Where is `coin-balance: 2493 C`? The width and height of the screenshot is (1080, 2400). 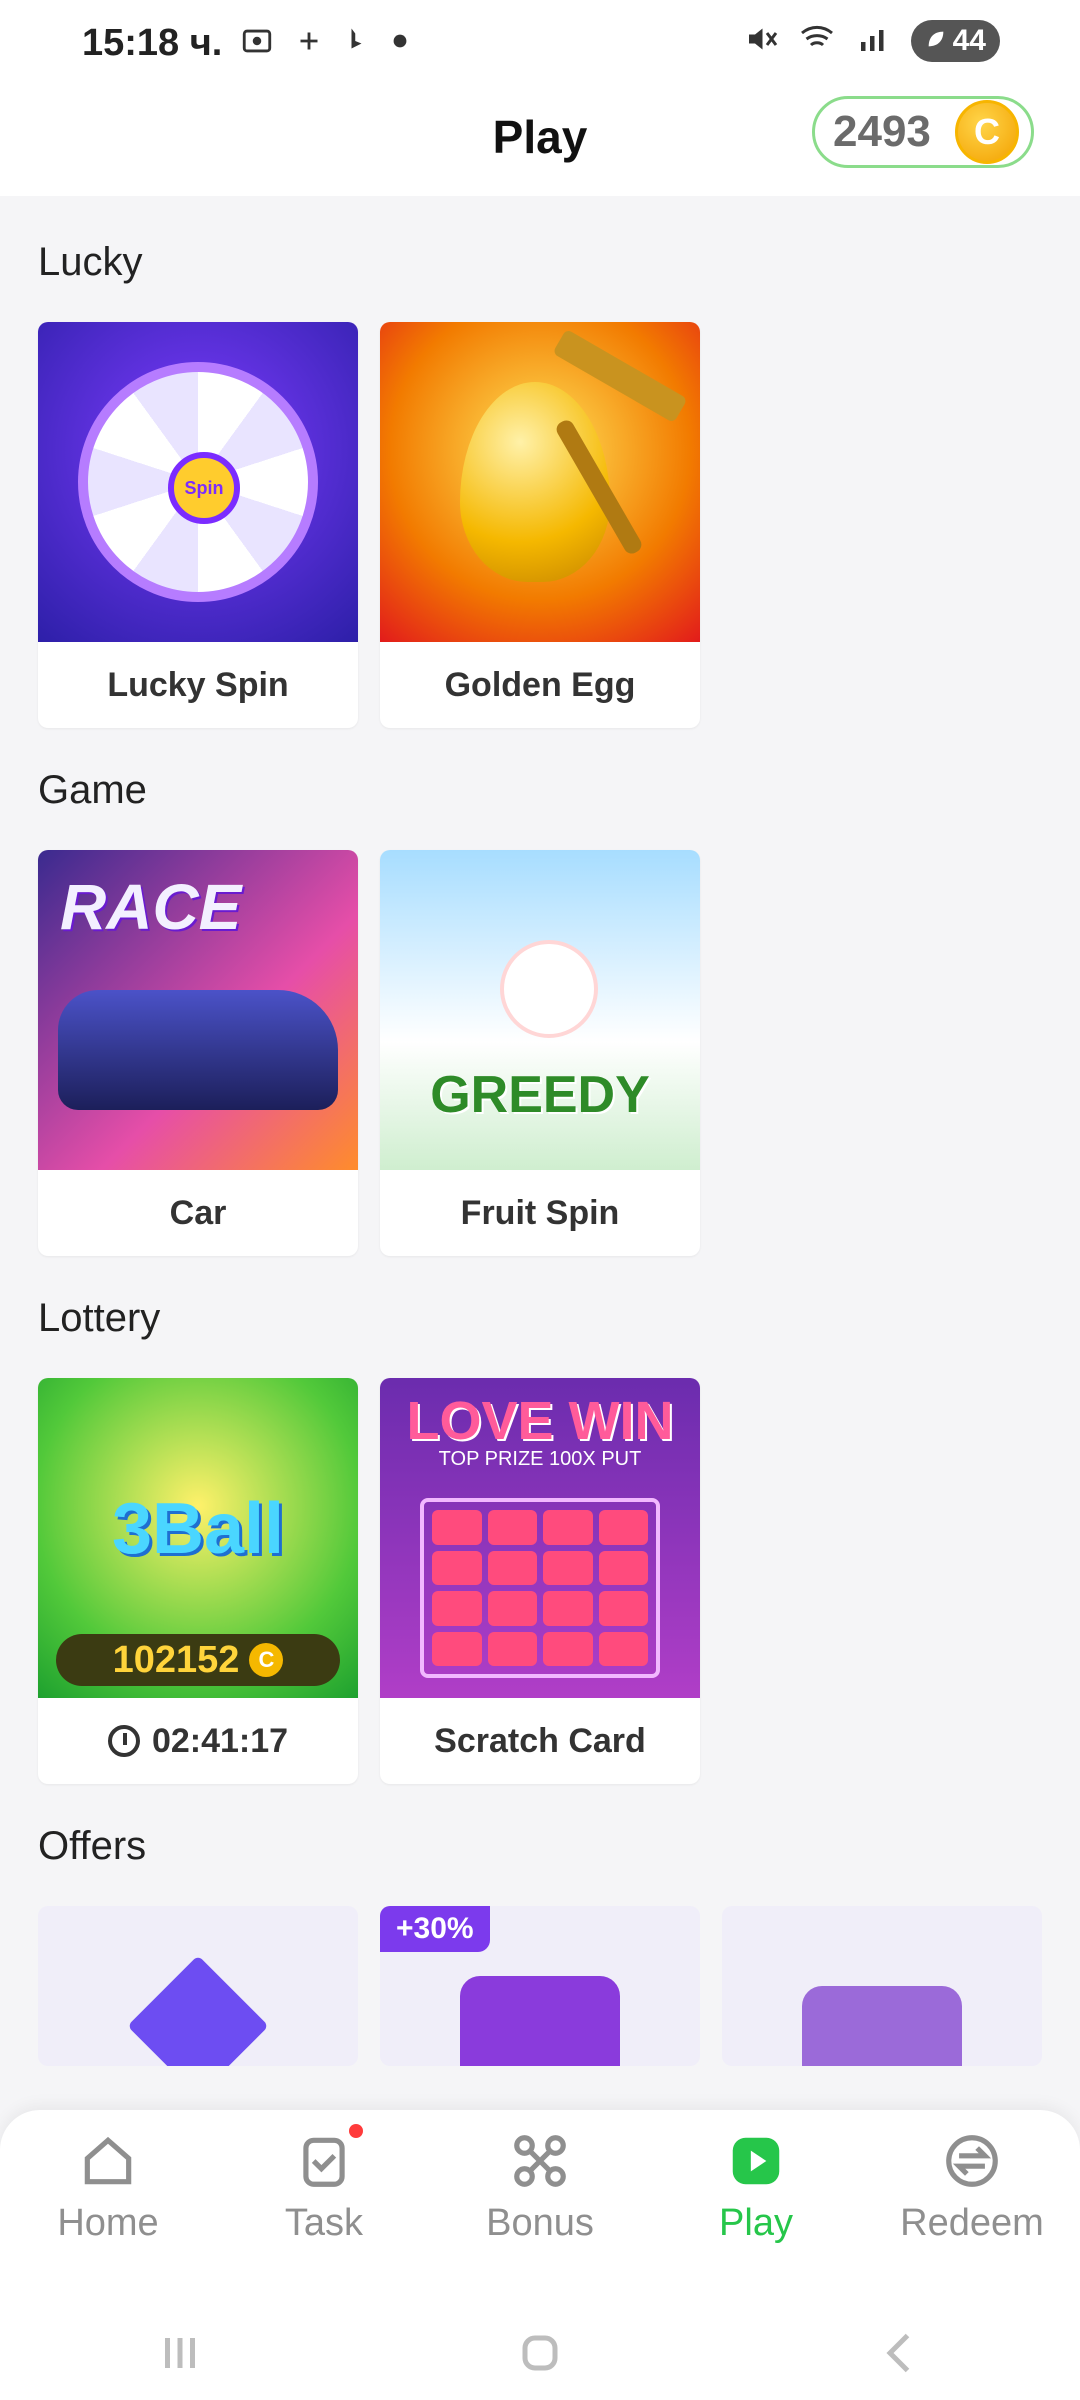
coin-balance: 2493 C is located at coordinates (923, 132).